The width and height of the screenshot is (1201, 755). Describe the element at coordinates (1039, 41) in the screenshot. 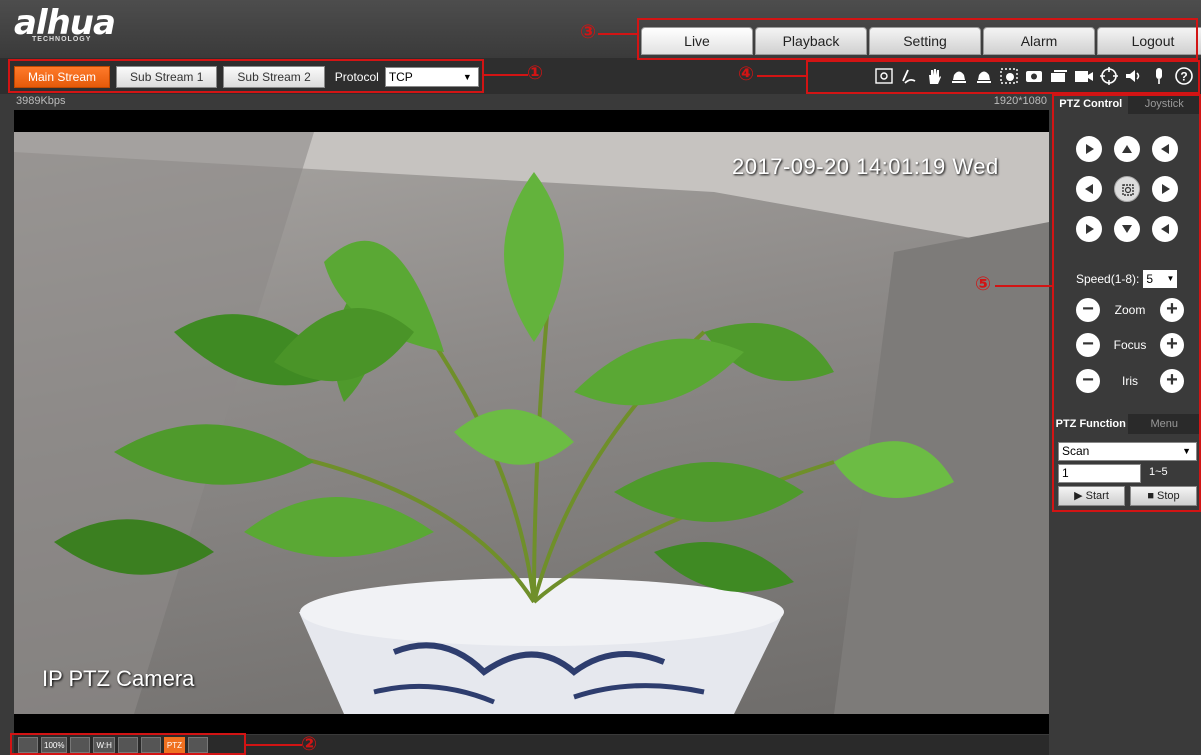

I see `tab-alarm: Alarm` at that location.